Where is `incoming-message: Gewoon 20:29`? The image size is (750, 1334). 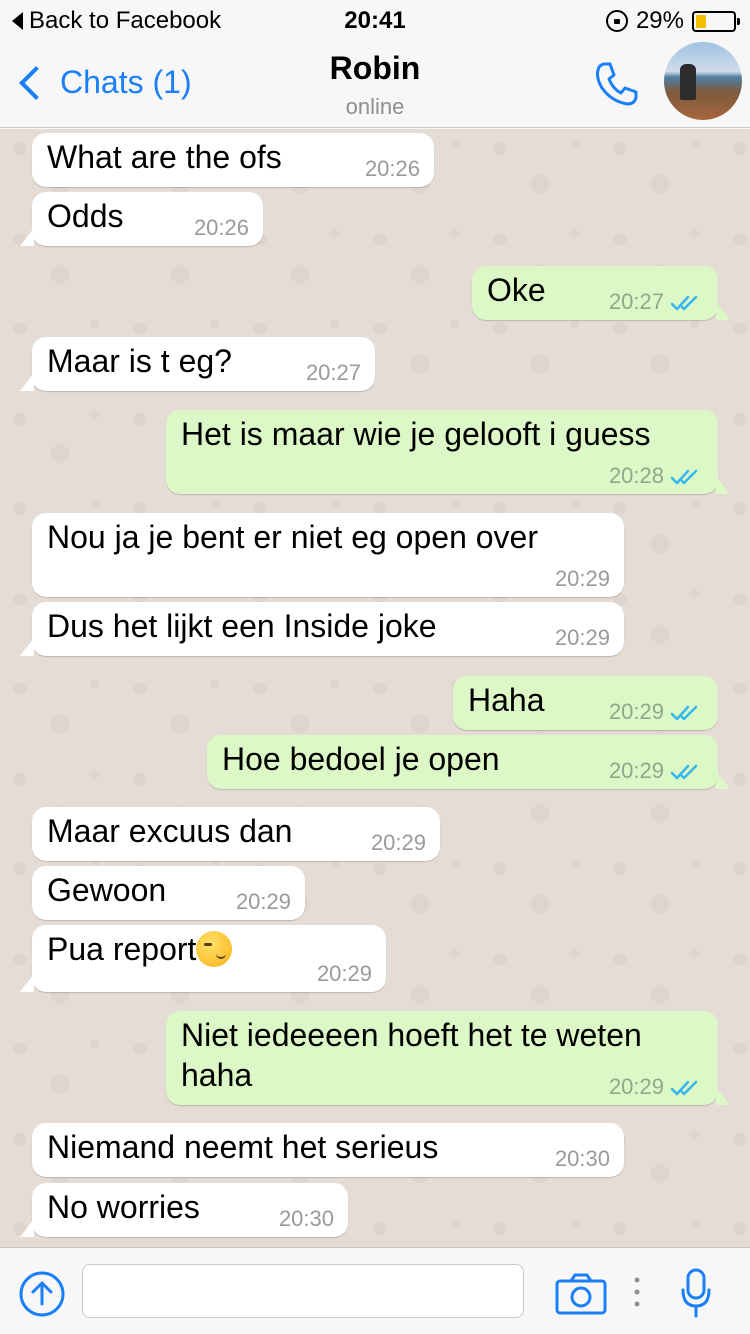
incoming-message: Gewoon 20:29 is located at coordinates (168, 893).